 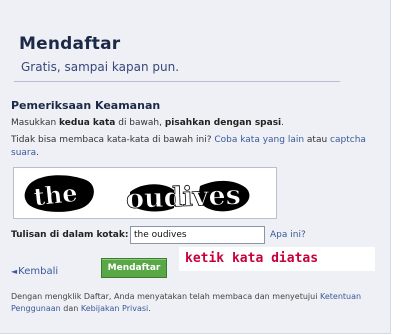 I want to click on captcha-graphic: the oudives, so click(x=137, y=195).